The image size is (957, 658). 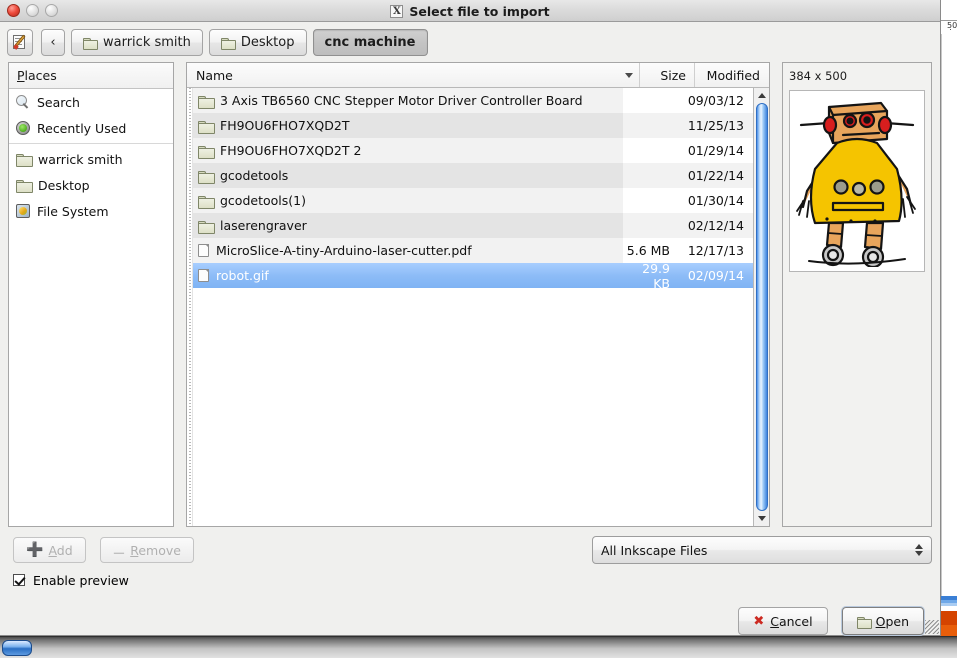 What do you see at coordinates (64, 185) in the screenshot?
I see `sidebar-item-label: Desktop` at bounding box center [64, 185].